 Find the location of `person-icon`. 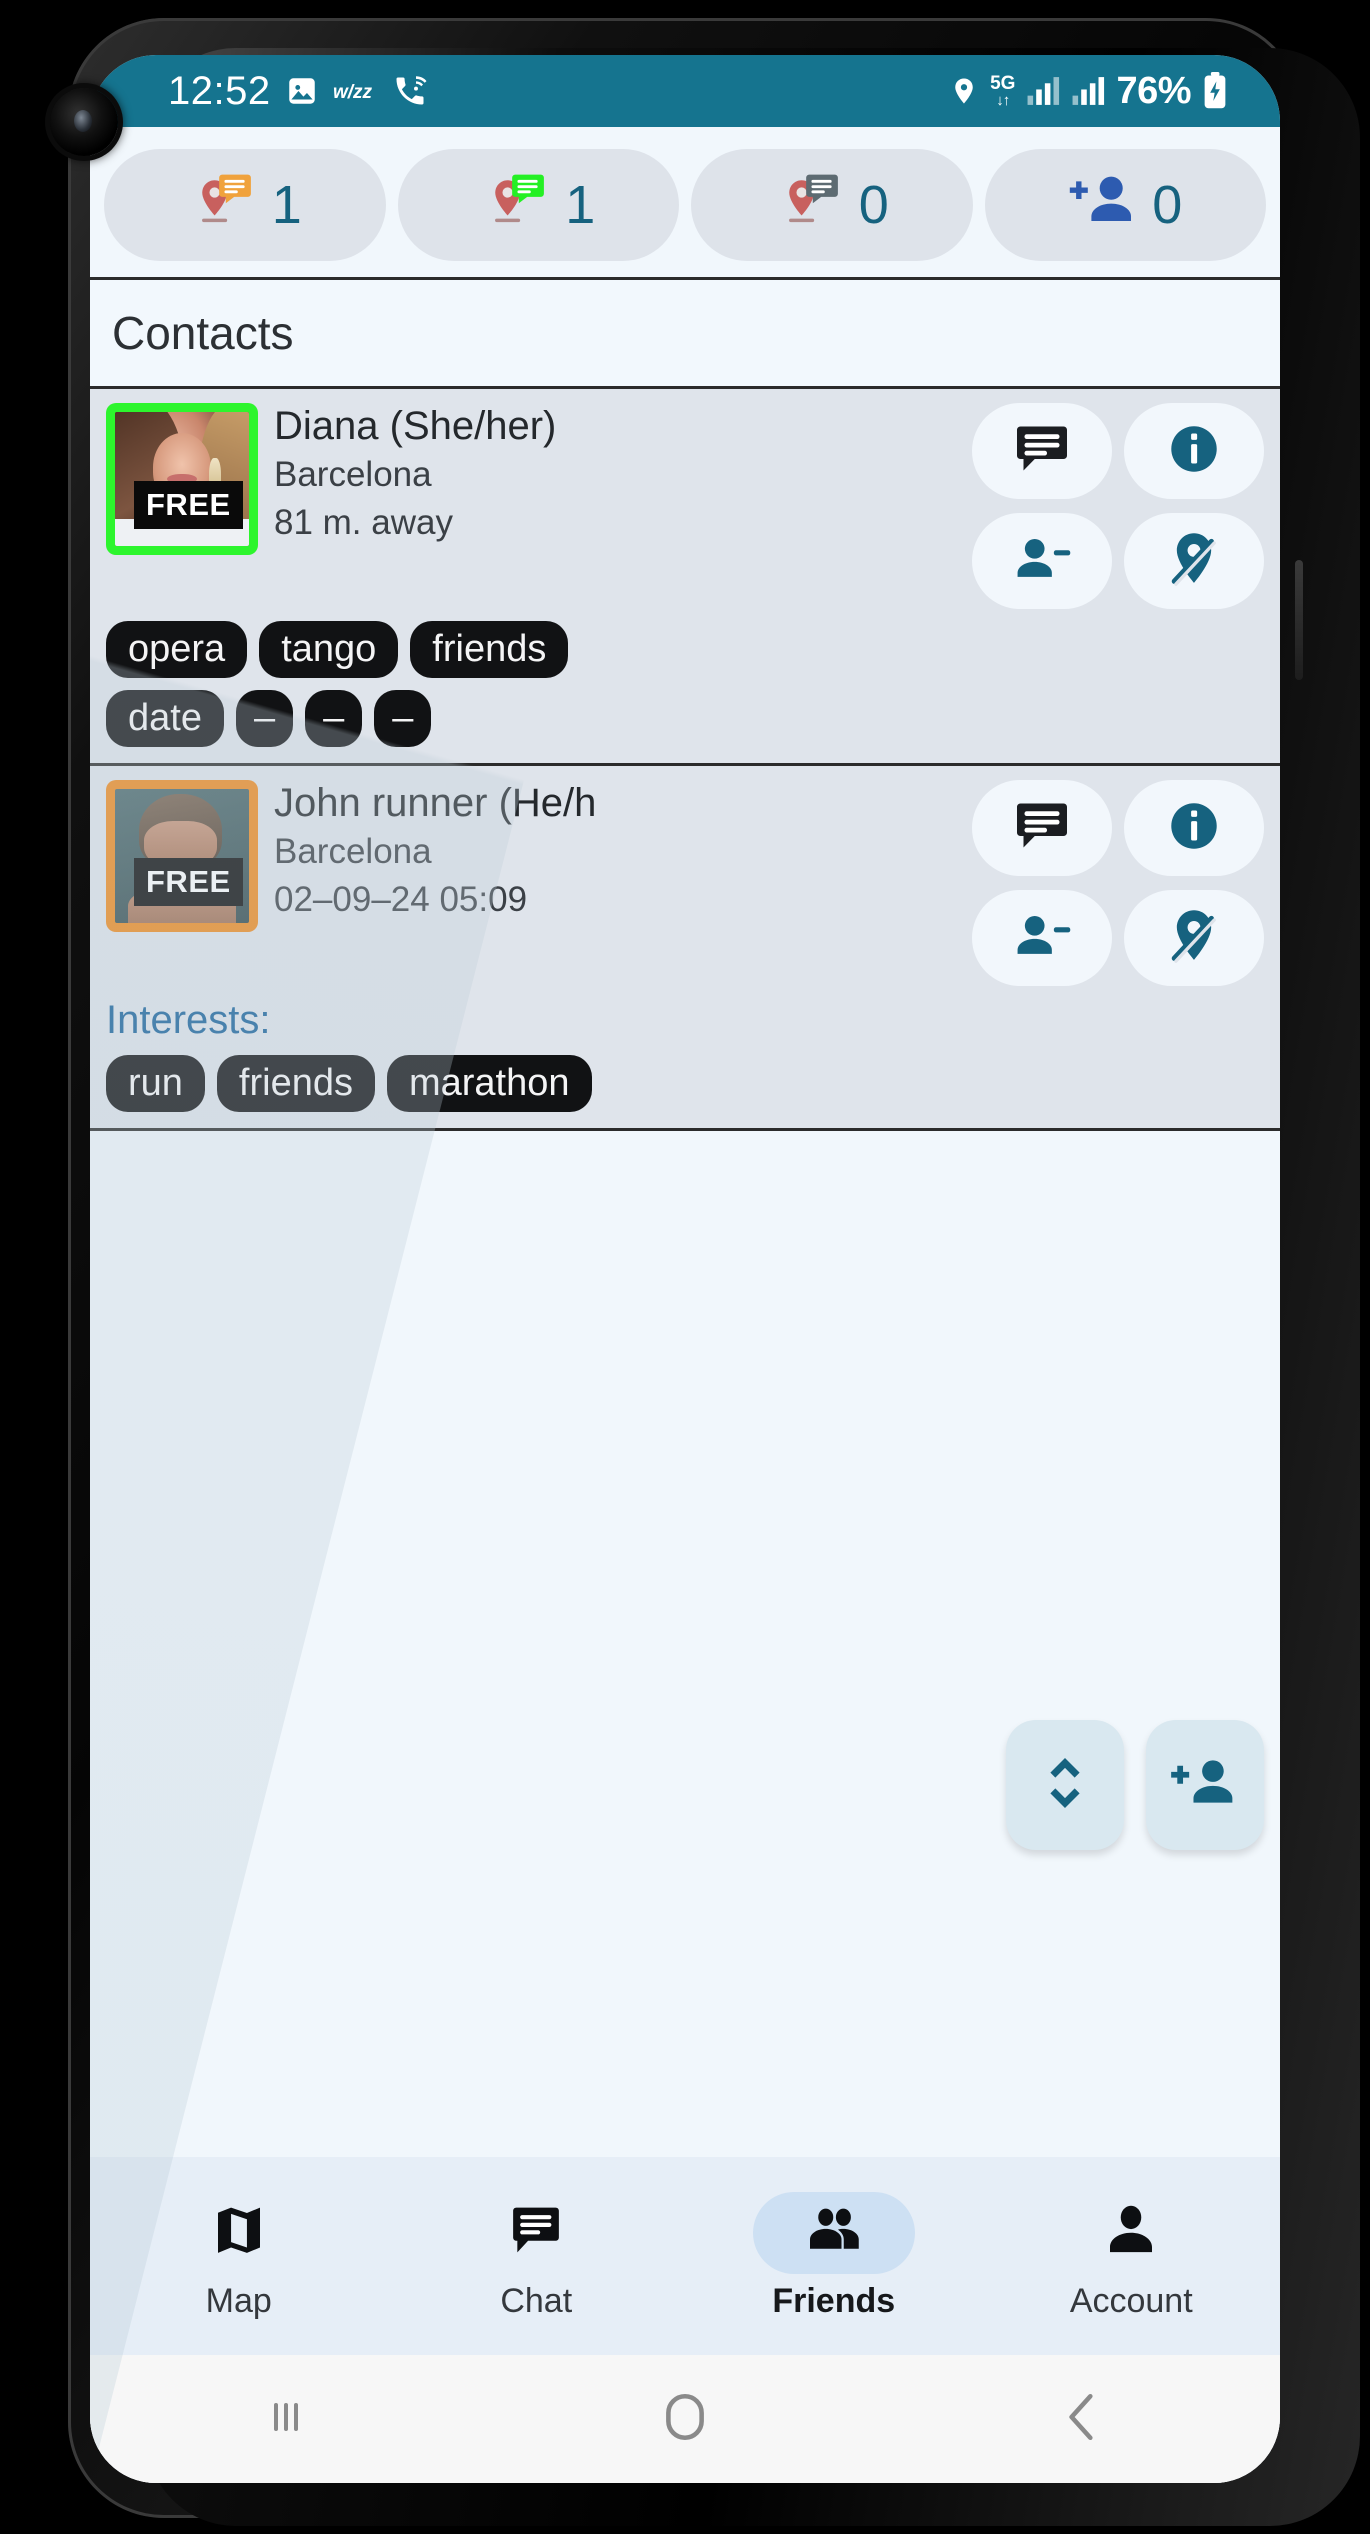

person-icon is located at coordinates (1131, 2232).